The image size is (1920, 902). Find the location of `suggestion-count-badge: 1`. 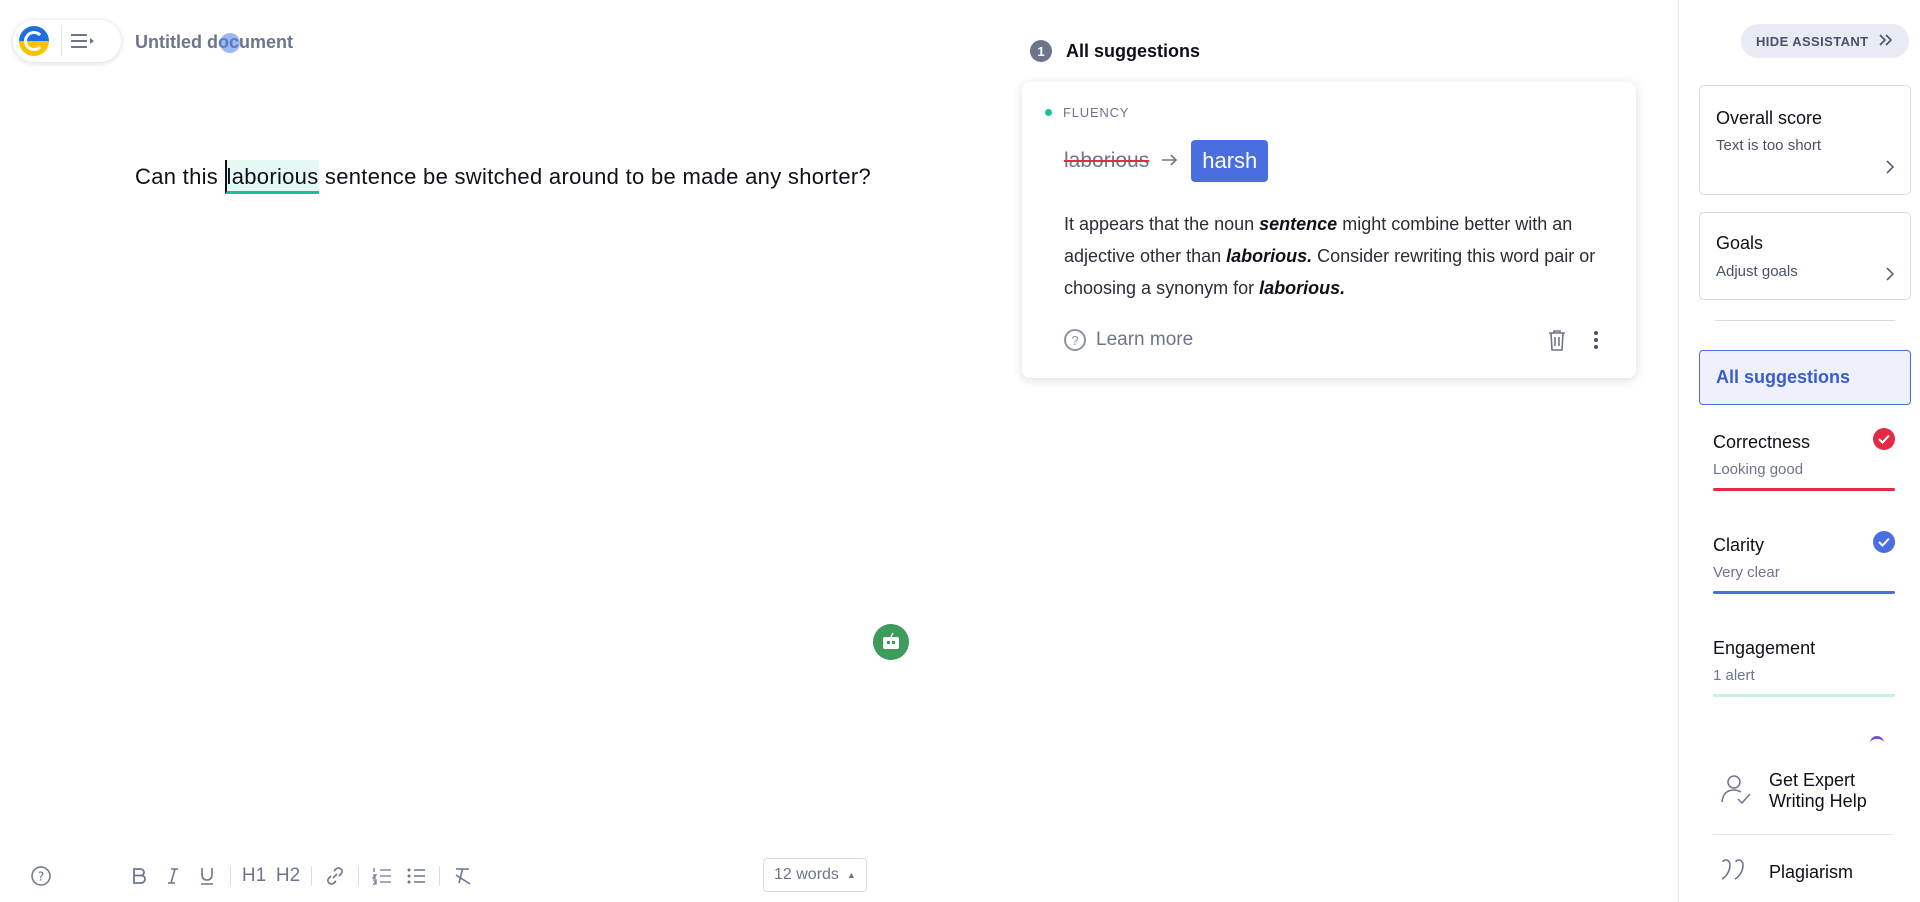

suggestion-count-badge: 1 is located at coordinates (1041, 51).